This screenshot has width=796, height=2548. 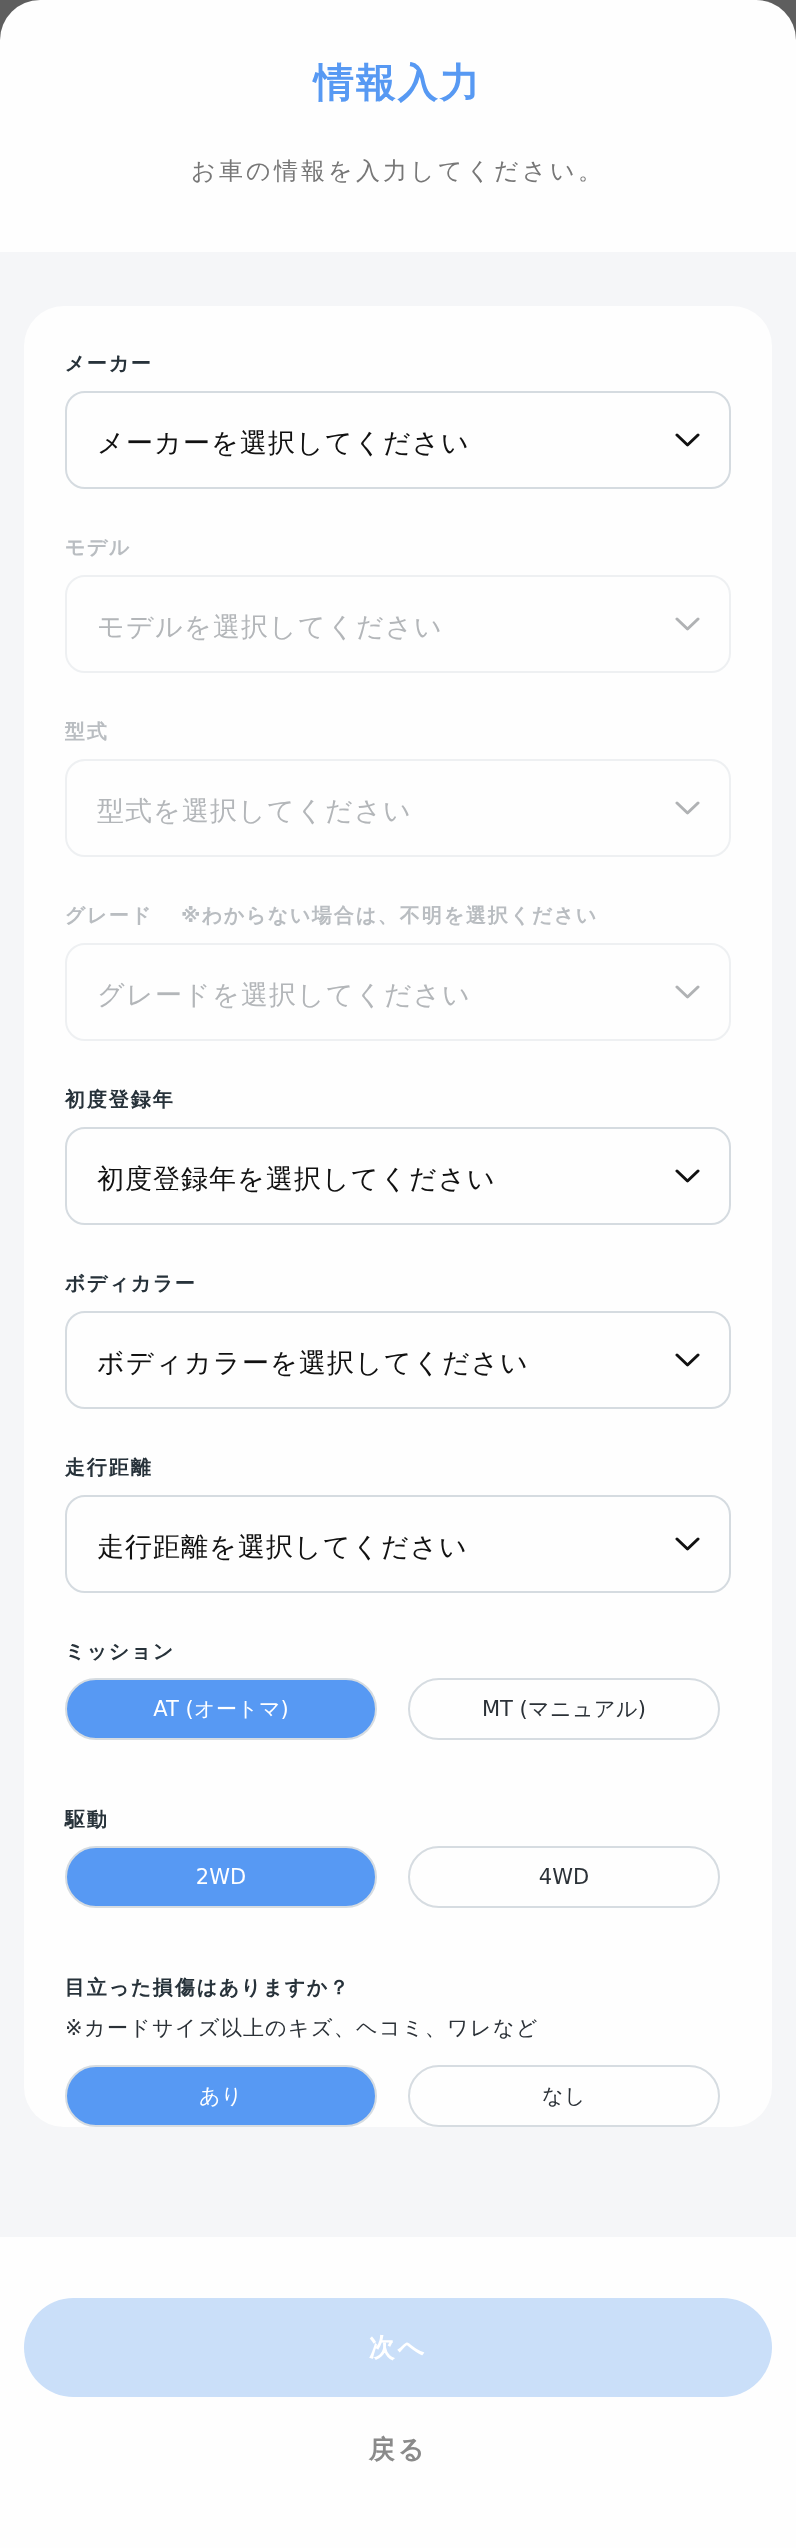 What do you see at coordinates (564, 1709) in the screenshot?
I see `option-button: MT (マニュアル)` at bounding box center [564, 1709].